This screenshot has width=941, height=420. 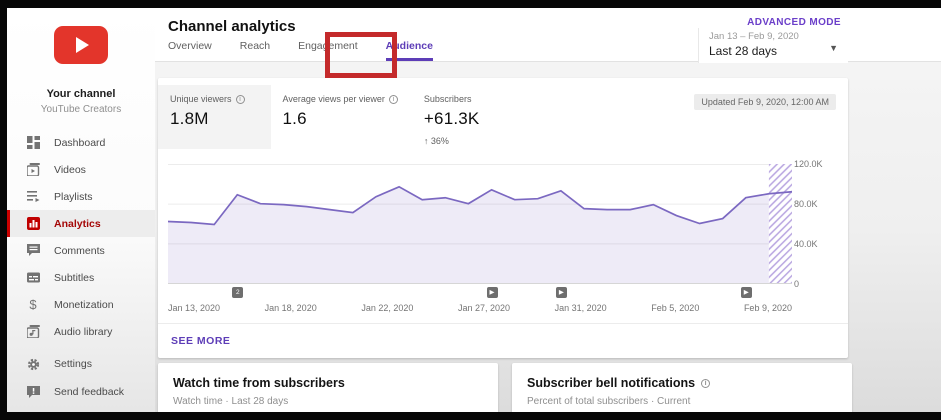 What do you see at coordinates (743, 51) in the screenshot?
I see `date-preset-text: Last 28 days` at bounding box center [743, 51].